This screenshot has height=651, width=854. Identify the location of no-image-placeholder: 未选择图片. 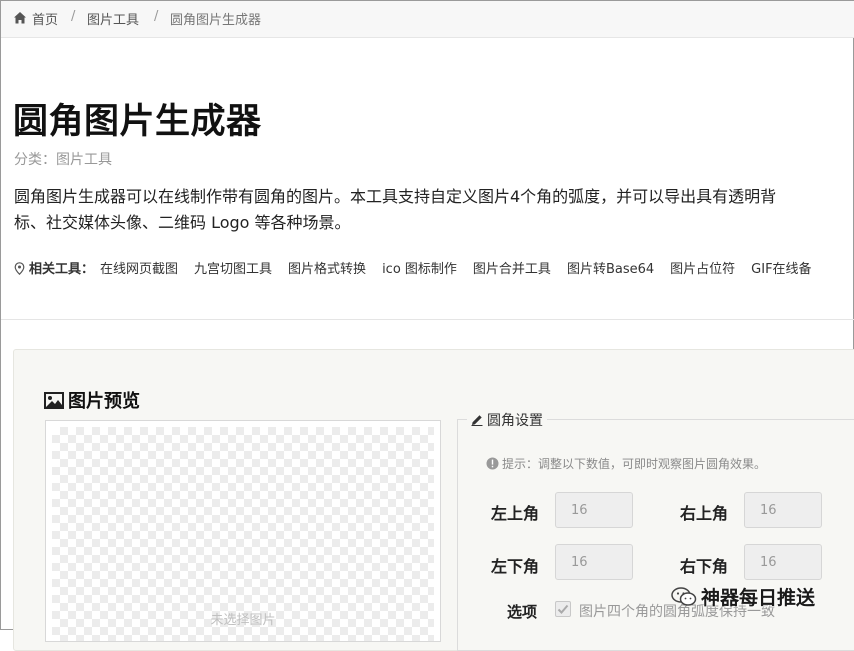
(243, 620).